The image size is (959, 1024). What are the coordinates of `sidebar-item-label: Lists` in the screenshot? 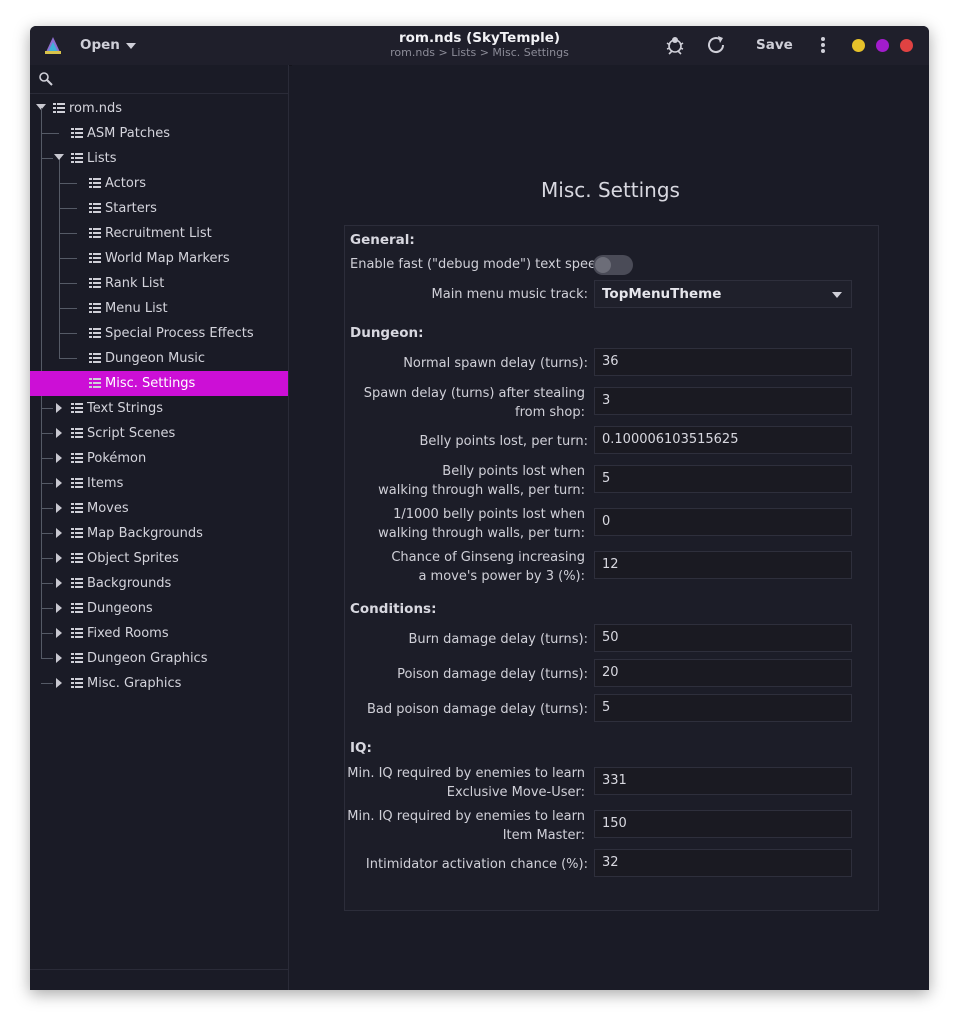 It's located at (102, 158).